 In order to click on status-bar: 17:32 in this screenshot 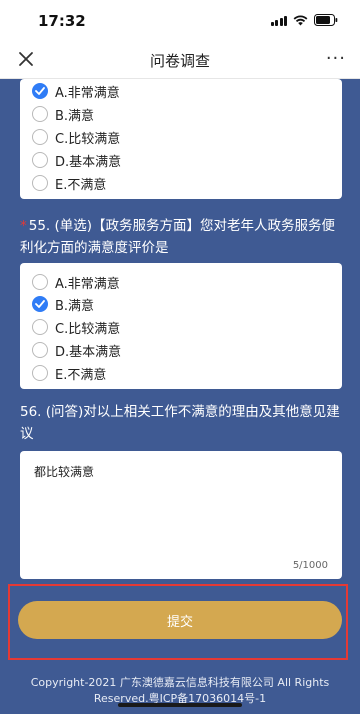, I will do `click(180, 20)`.